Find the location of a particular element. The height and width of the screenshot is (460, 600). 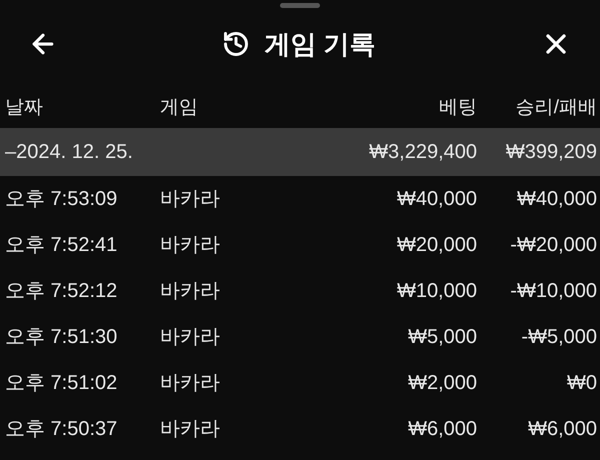

table-cell-text: ₩10,000 is located at coordinates (436, 291).